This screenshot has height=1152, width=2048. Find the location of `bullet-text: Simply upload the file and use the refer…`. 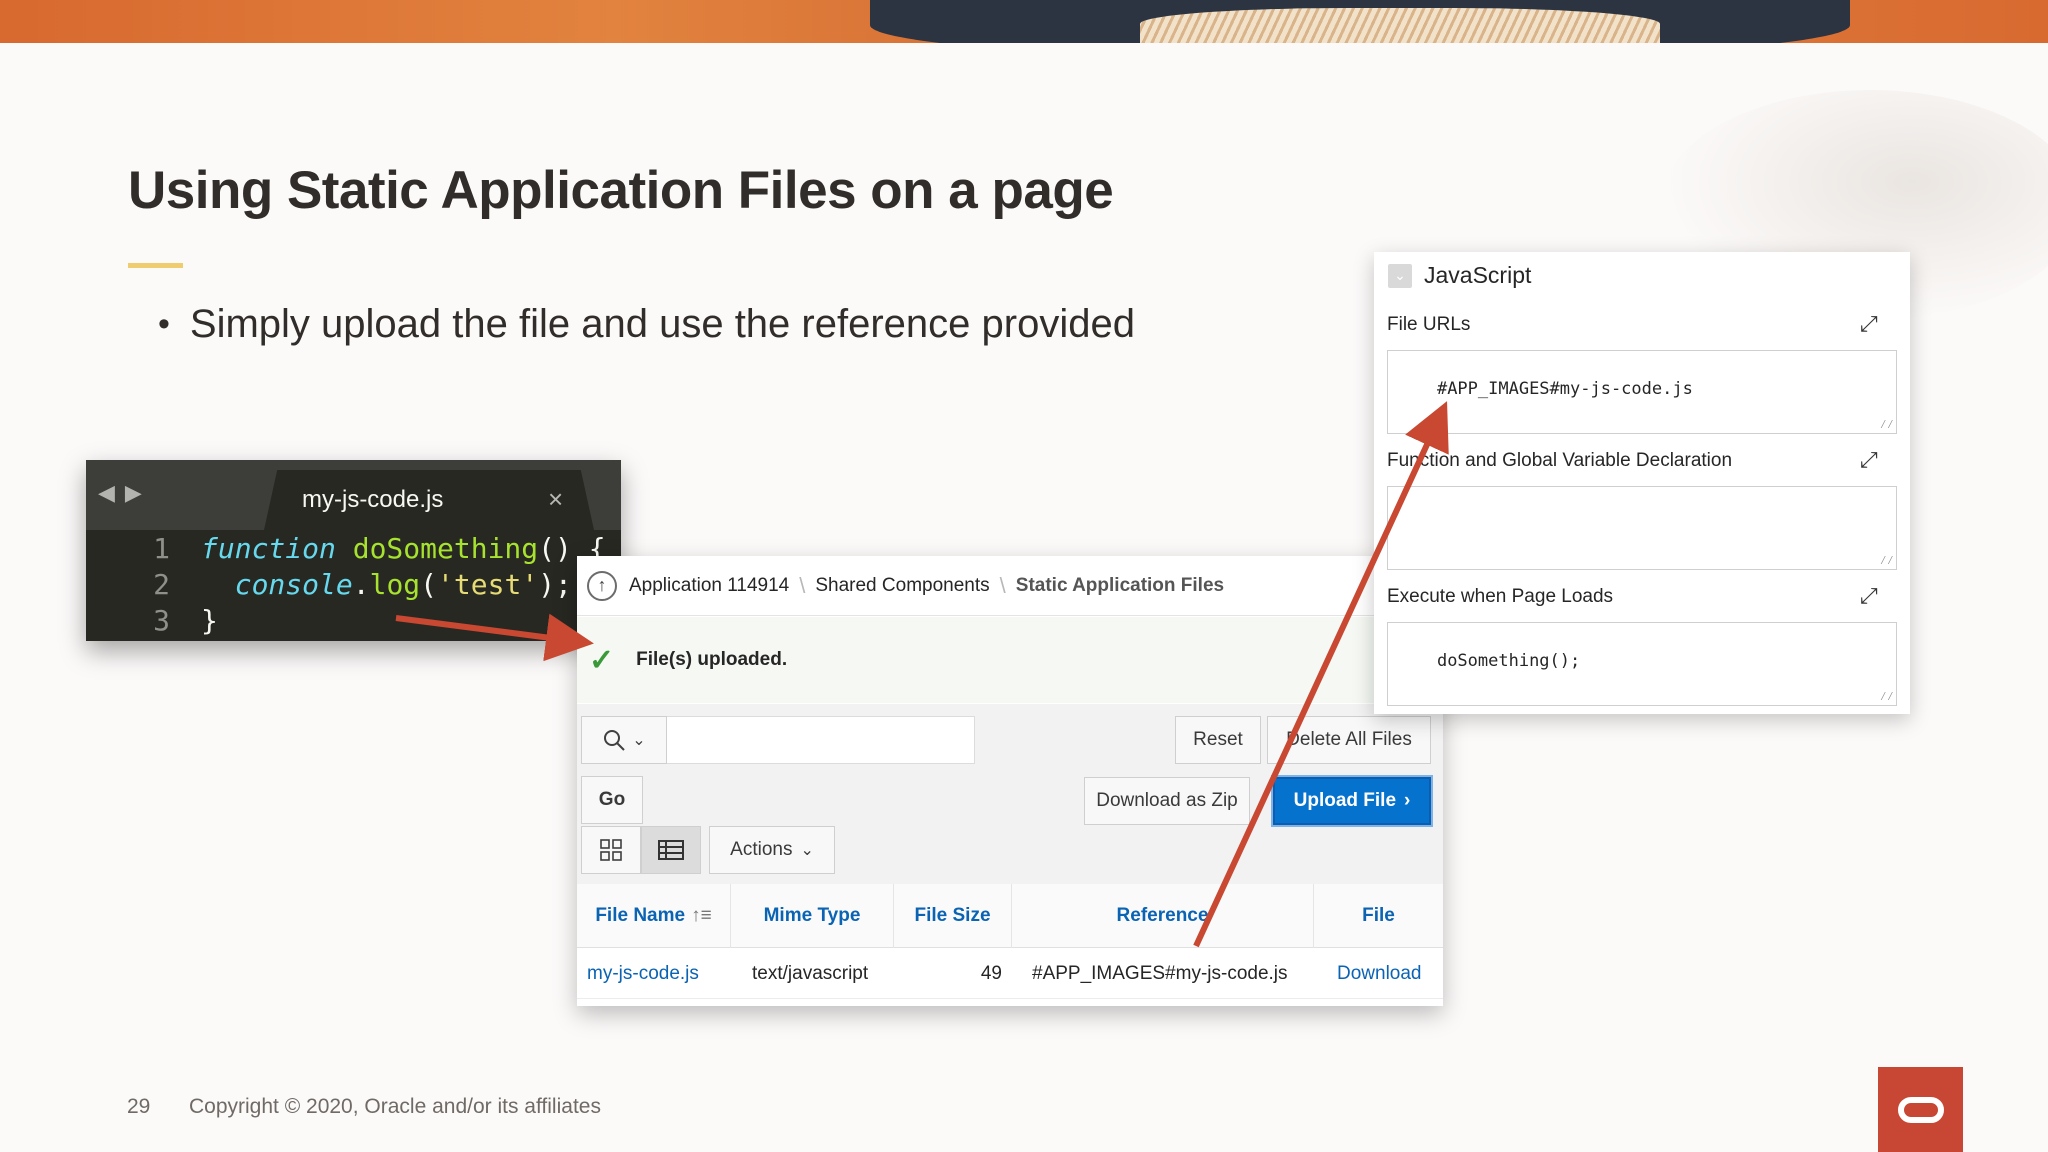

bullet-text: Simply upload the file and use the refer… is located at coordinates (662, 324).